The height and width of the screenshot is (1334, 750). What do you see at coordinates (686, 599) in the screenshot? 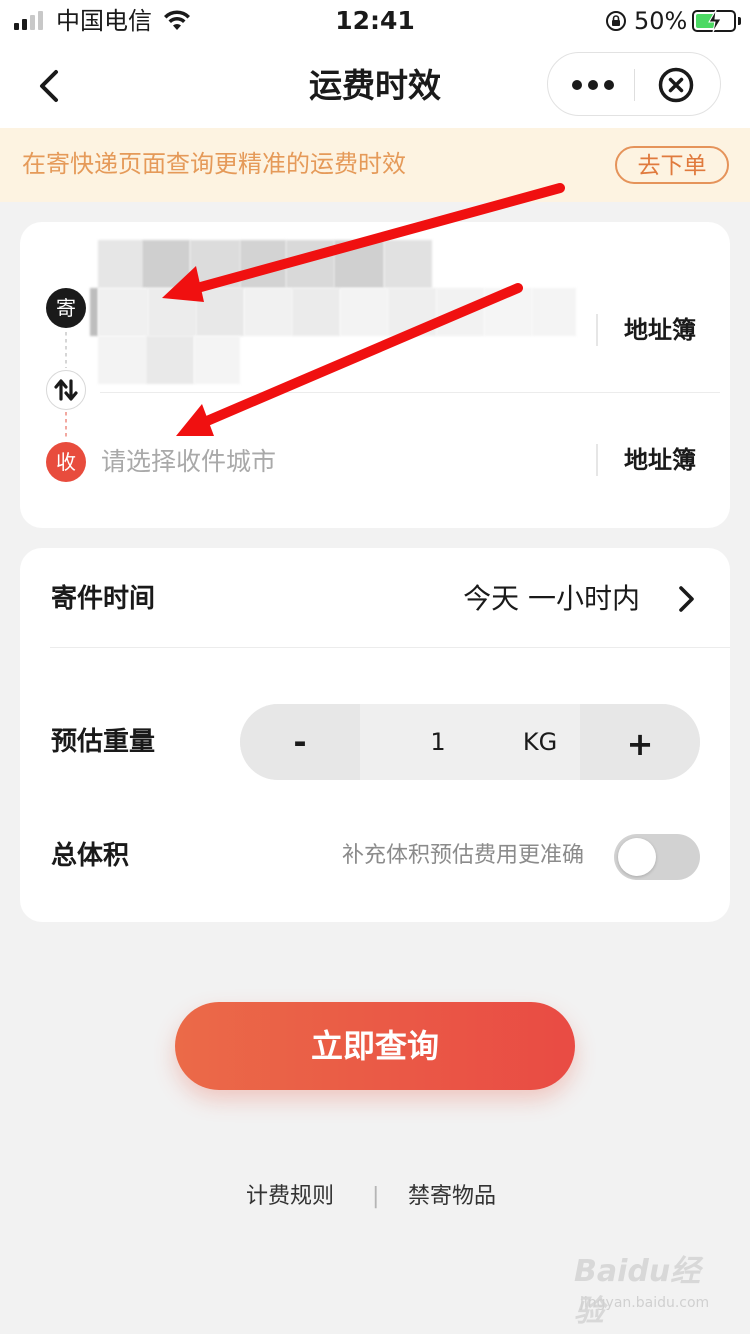
I see `chevron-right-icon` at bounding box center [686, 599].